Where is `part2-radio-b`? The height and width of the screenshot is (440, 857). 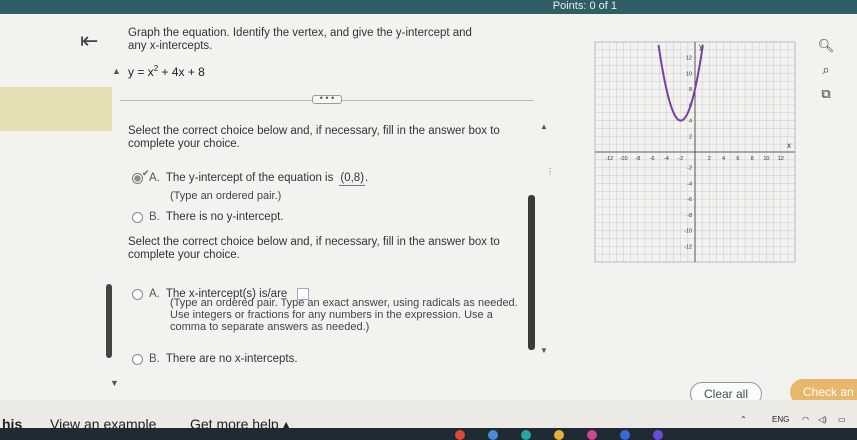 part2-radio-b is located at coordinates (137, 359).